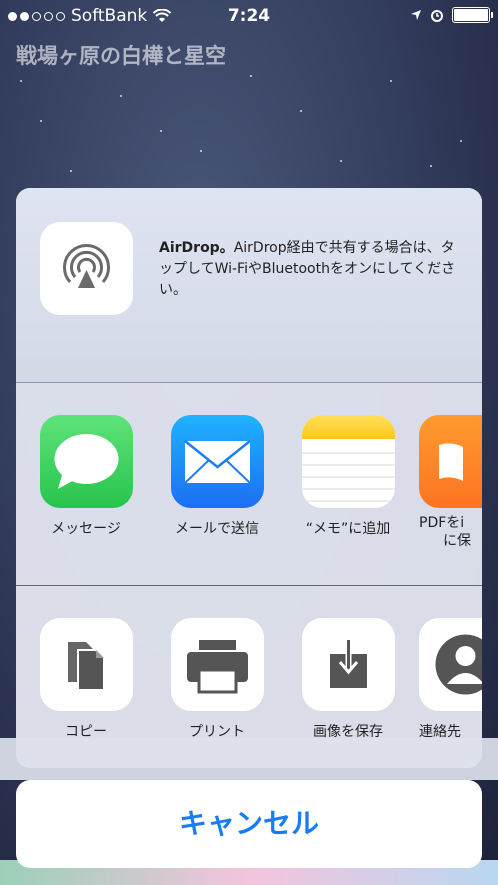  Describe the element at coordinates (457, 541) in the screenshot. I see `ibooks-label-line2: に保` at that location.